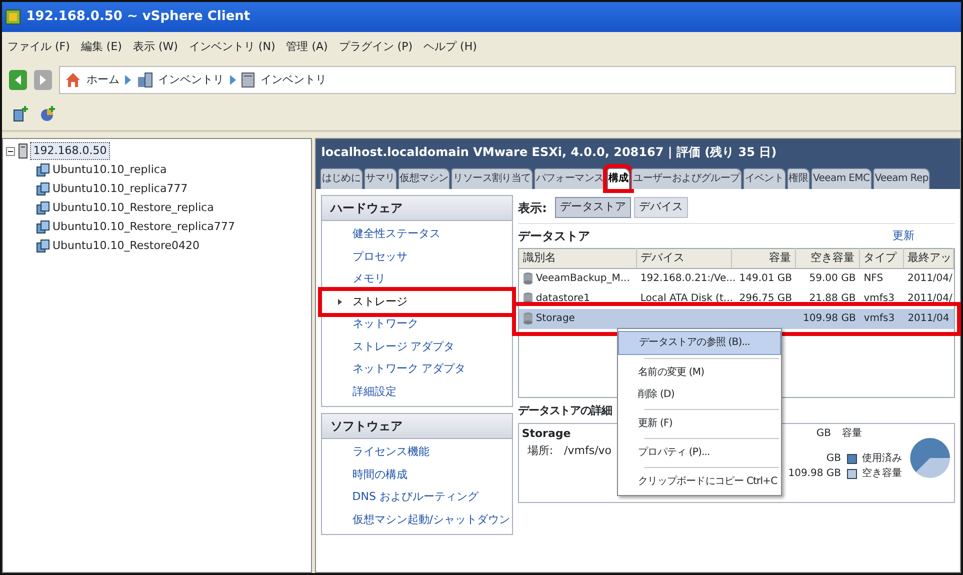 The image size is (963, 575). What do you see at coordinates (798, 178) in the screenshot?
I see `tab: 権限` at bounding box center [798, 178].